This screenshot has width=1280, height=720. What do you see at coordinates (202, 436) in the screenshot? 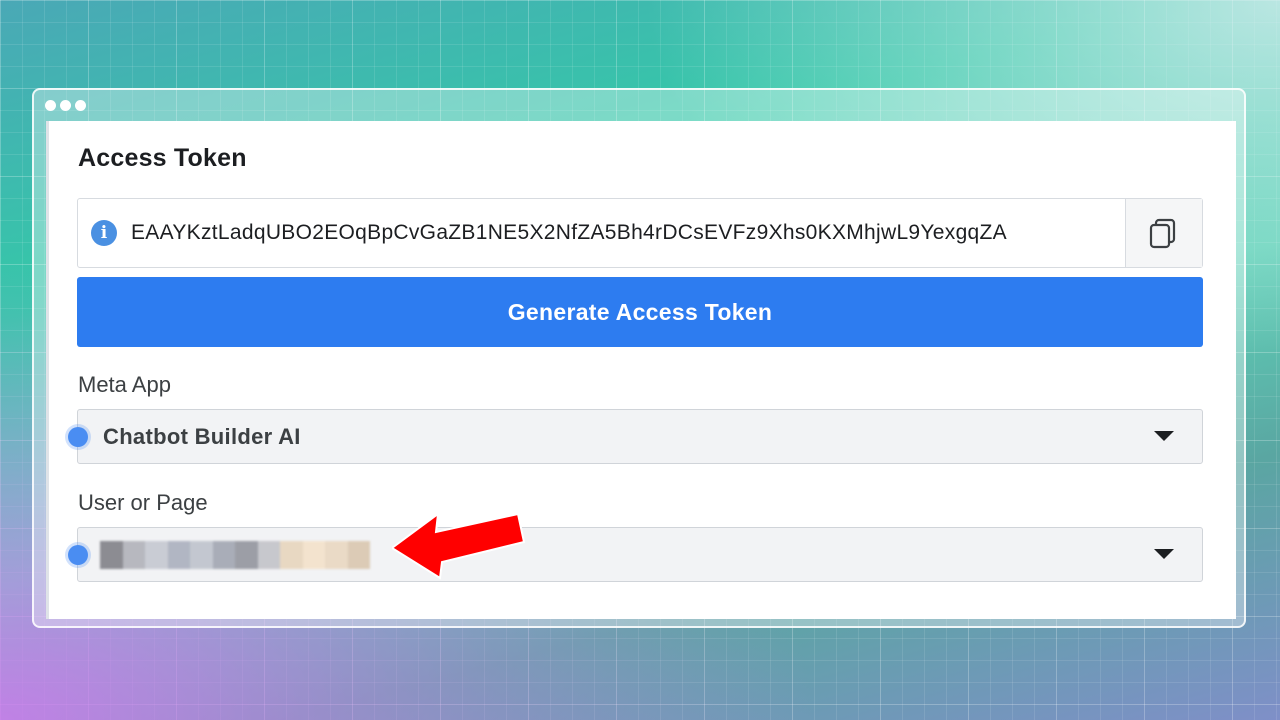
I see `meta-app-selected-value: Chatbot Builder AI` at bounding box center [202, 436].